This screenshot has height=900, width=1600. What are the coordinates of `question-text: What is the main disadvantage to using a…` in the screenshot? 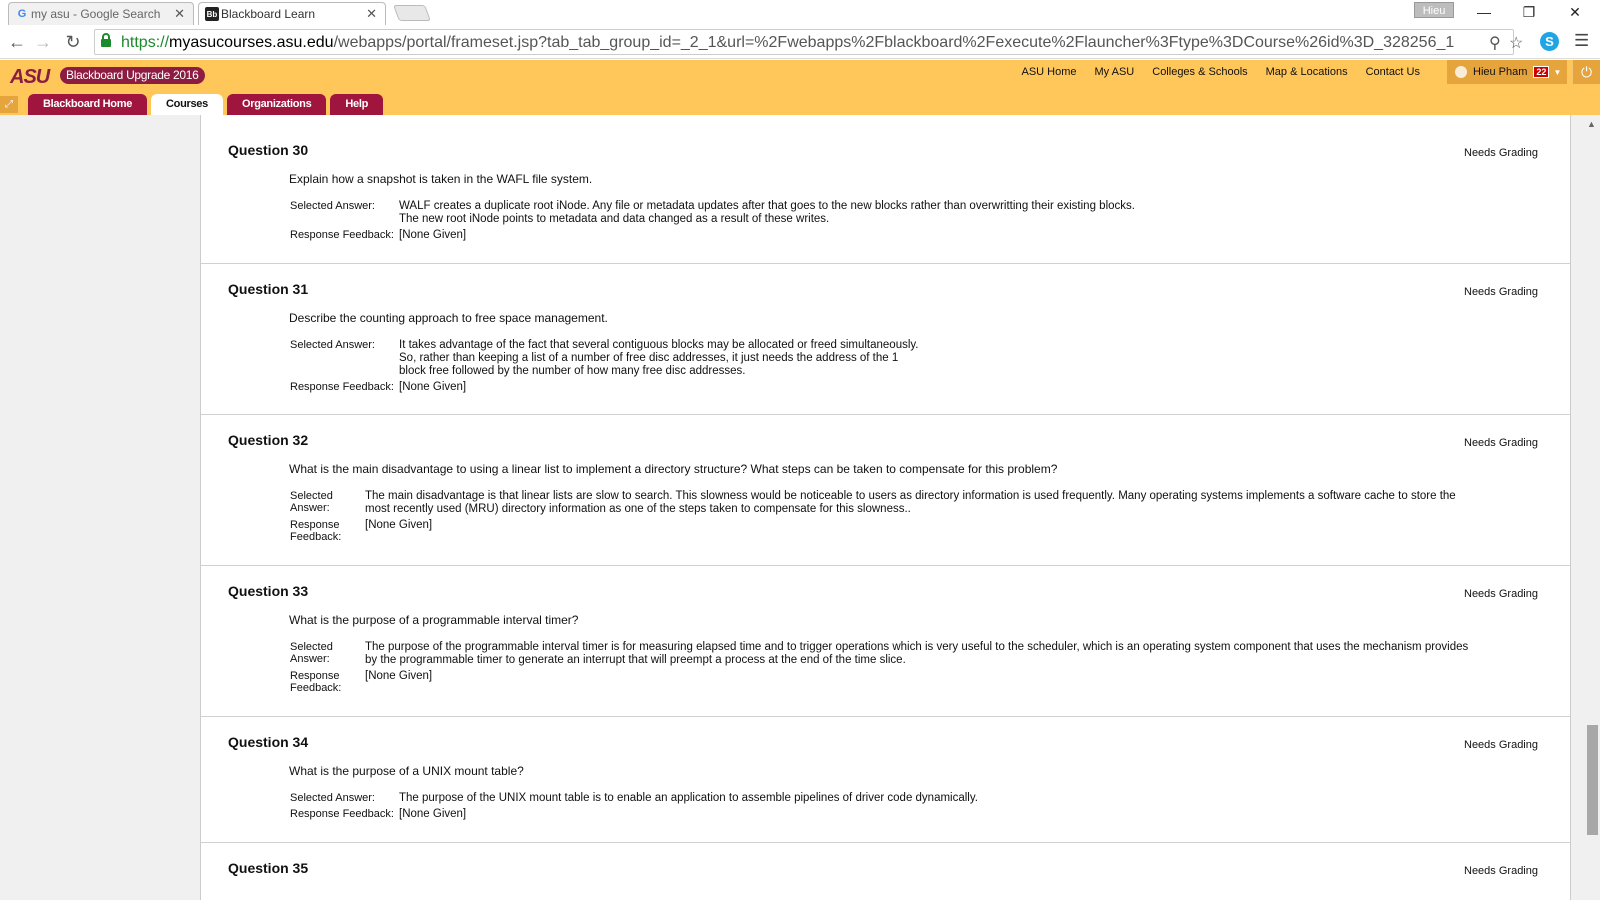 It's located at (673, 469).